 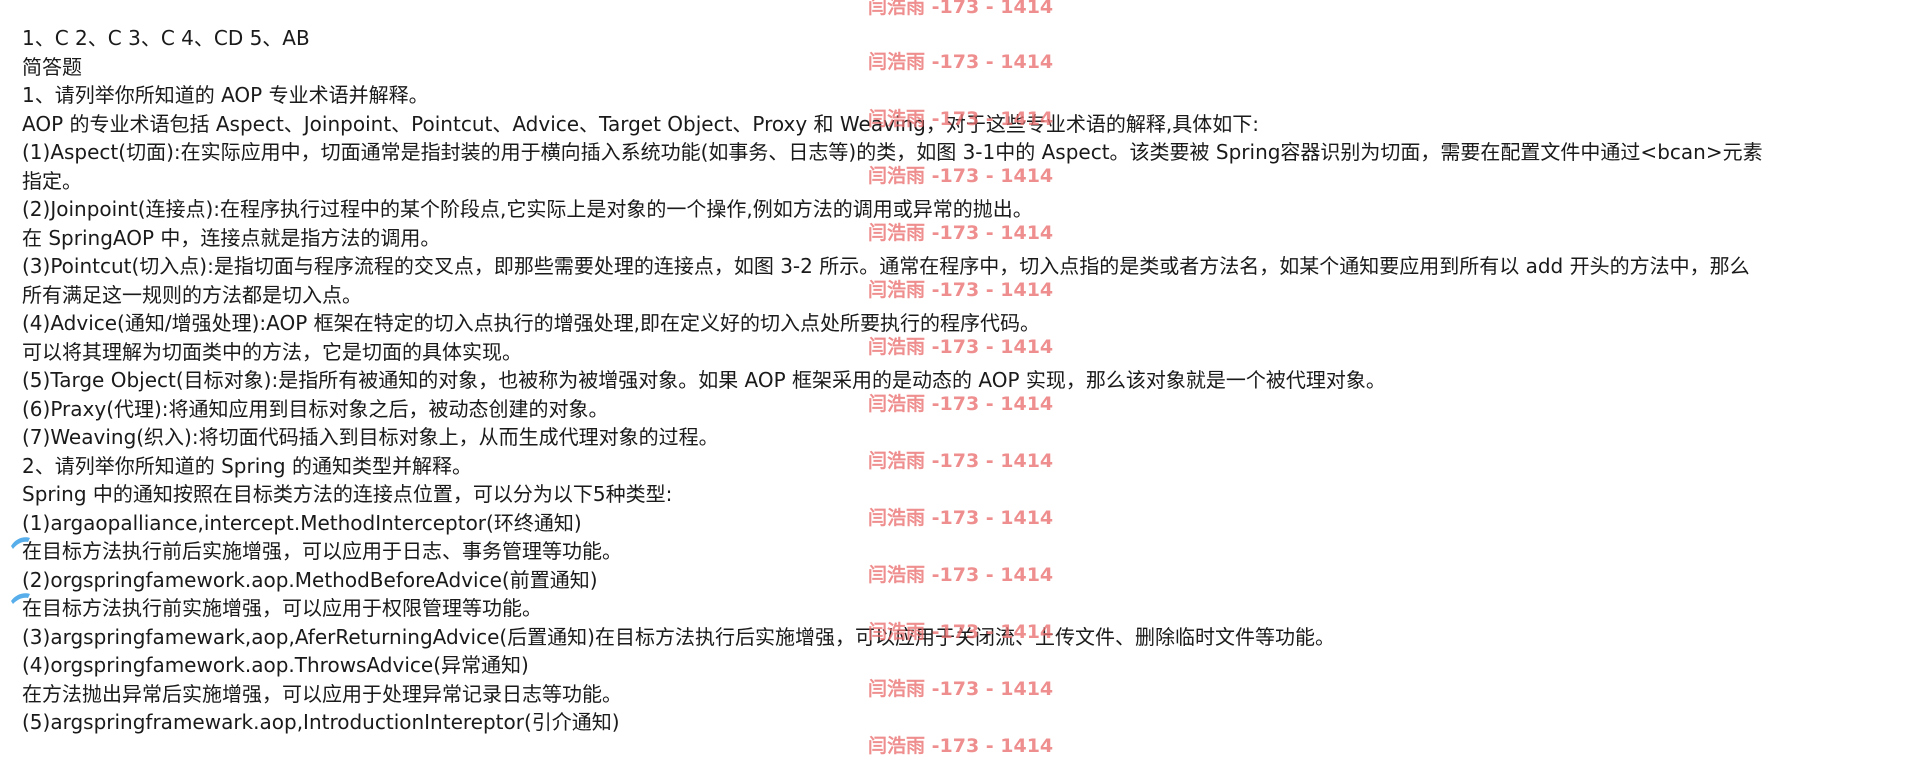 I want to click on paragraph-line: 可以将其理解为切面类中的方法，它是切面的具体实现。, so click(x=272, y=351).